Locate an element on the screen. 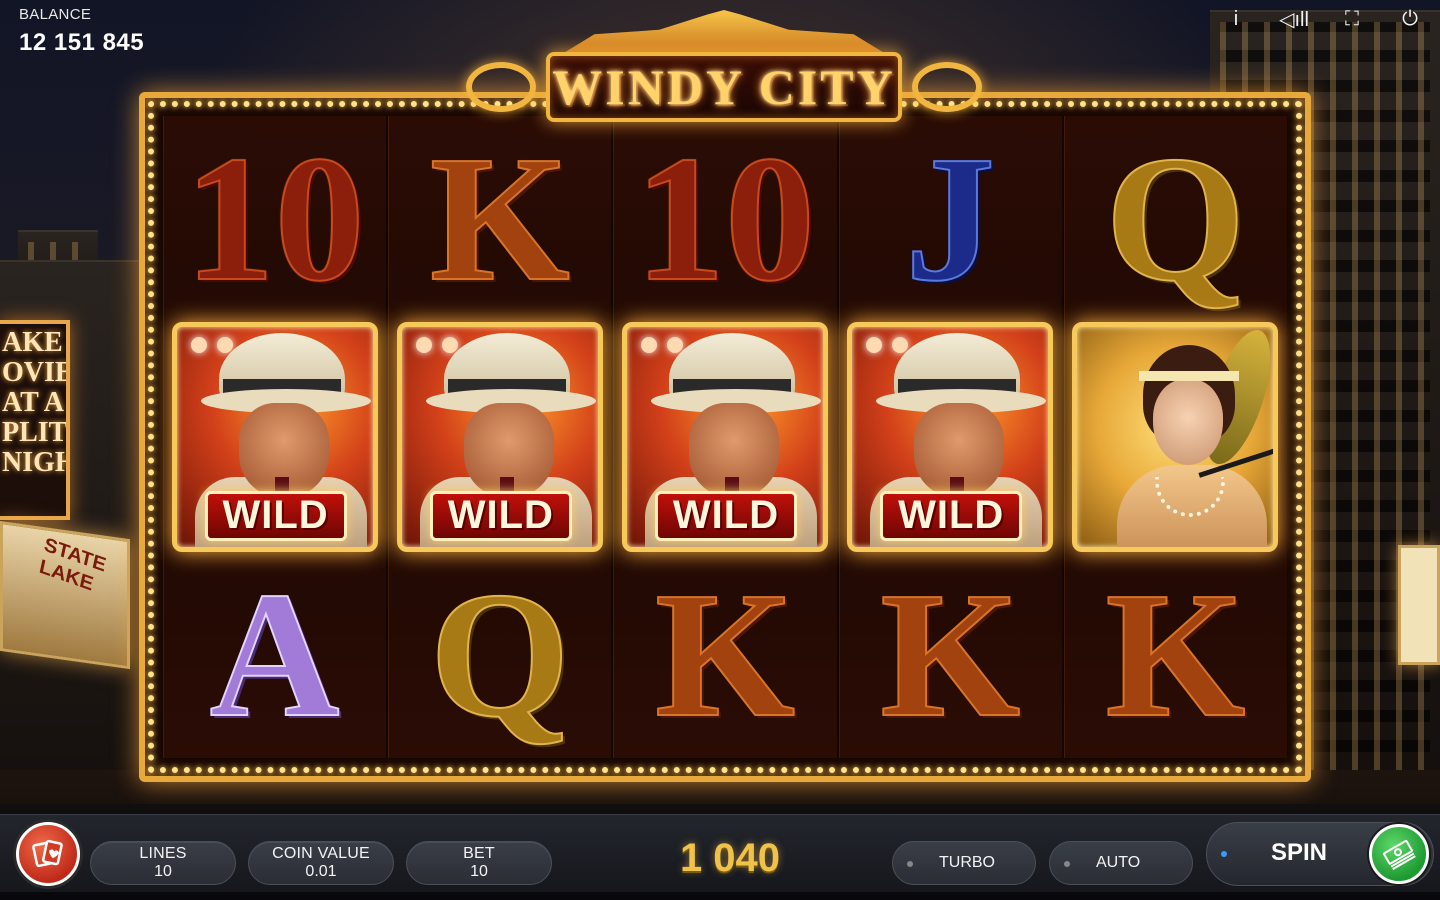 The image size is (1440, 900). bet-selector: BET 10 is located at coordinates (479, 863).